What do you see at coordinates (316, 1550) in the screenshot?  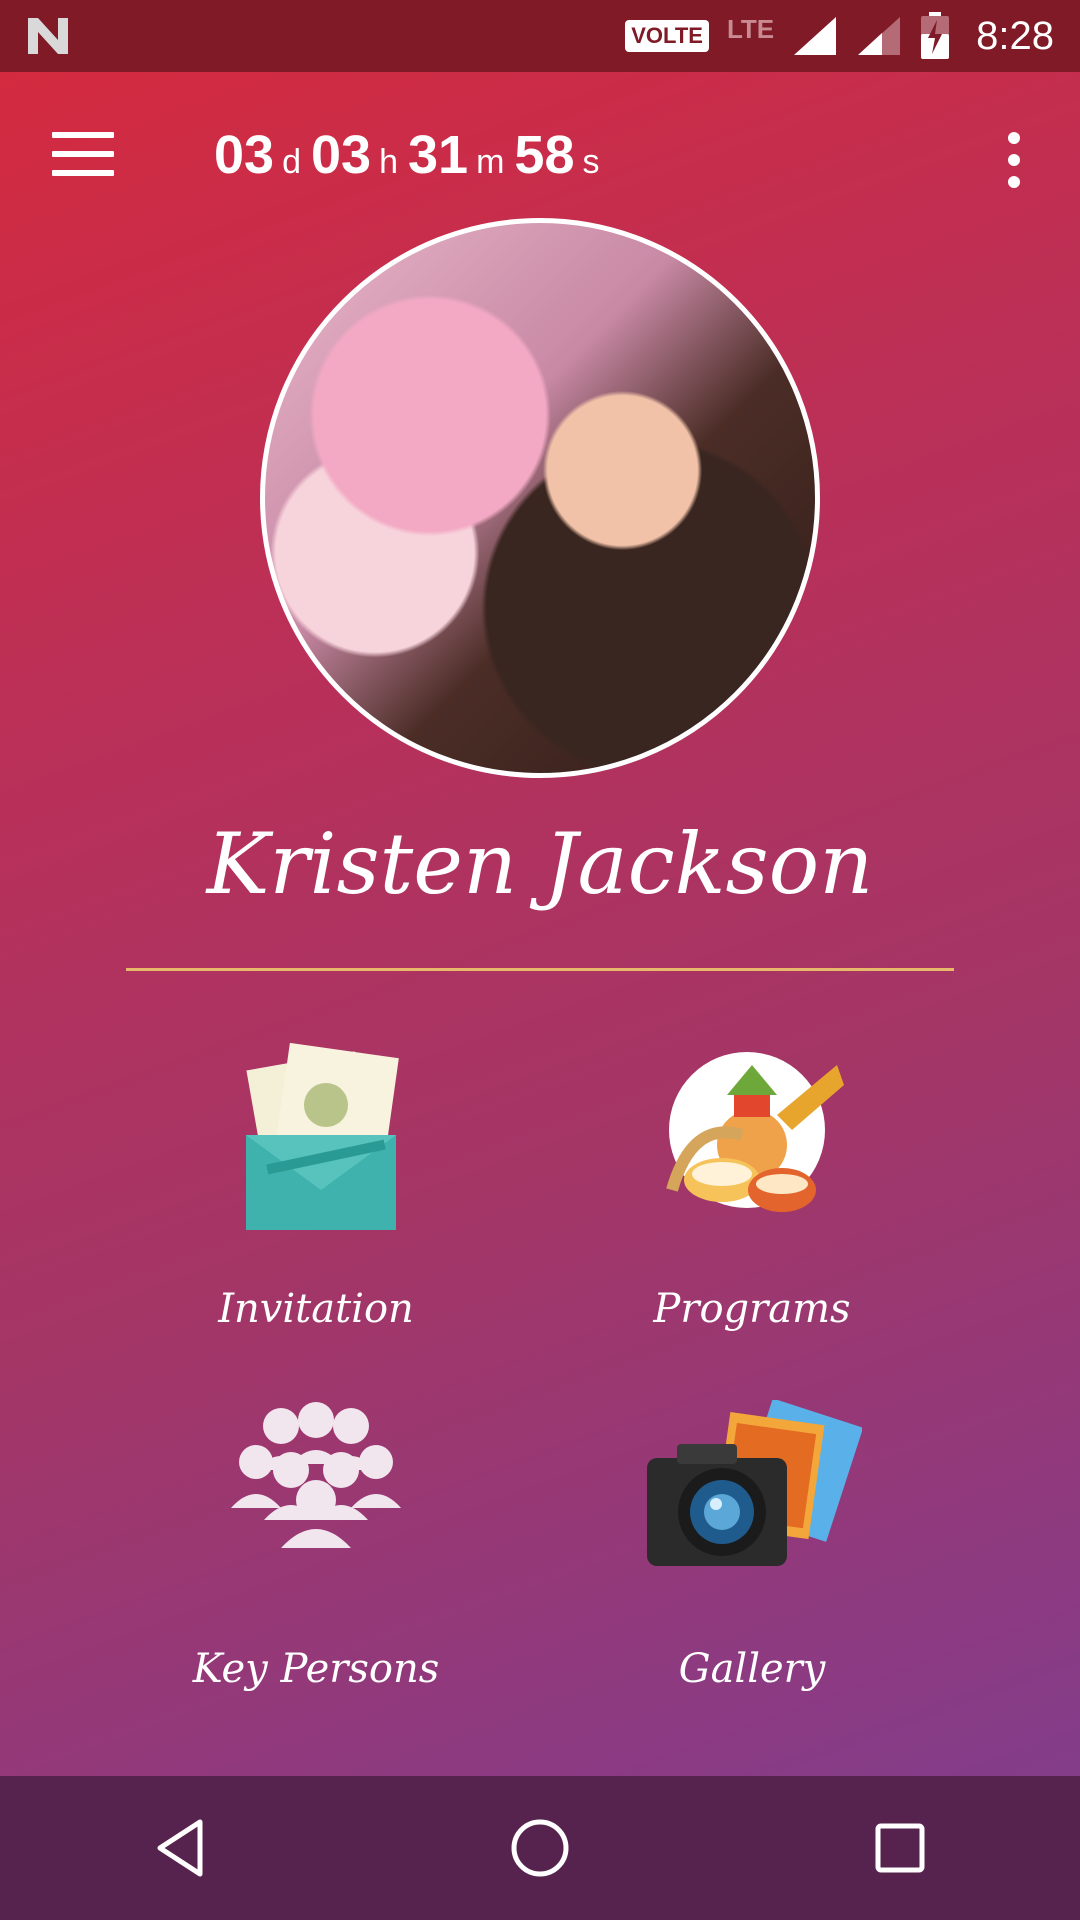 I see `menu-item-key-persons: Key Persons` at bounding box center [316, 1550].